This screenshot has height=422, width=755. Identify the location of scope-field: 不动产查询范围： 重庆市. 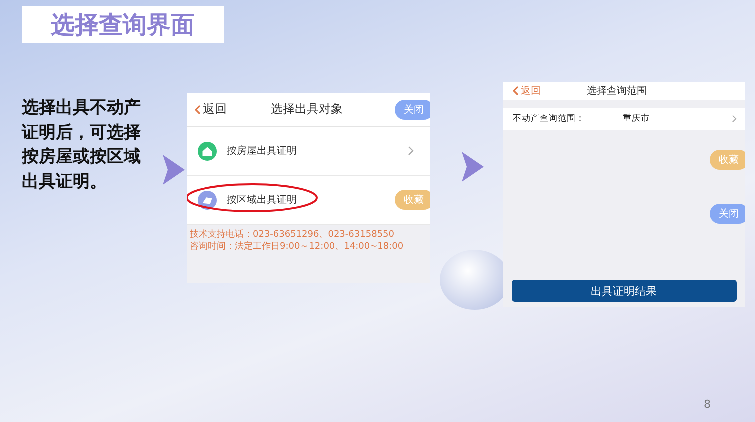
(624, 119).